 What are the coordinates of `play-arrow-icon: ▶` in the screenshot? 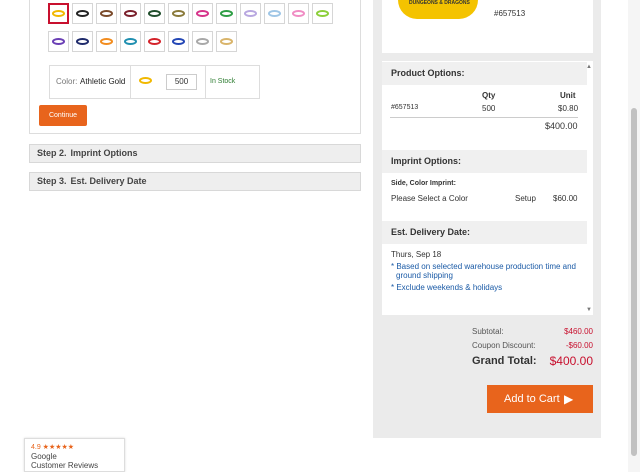 It's located at (569, 399).